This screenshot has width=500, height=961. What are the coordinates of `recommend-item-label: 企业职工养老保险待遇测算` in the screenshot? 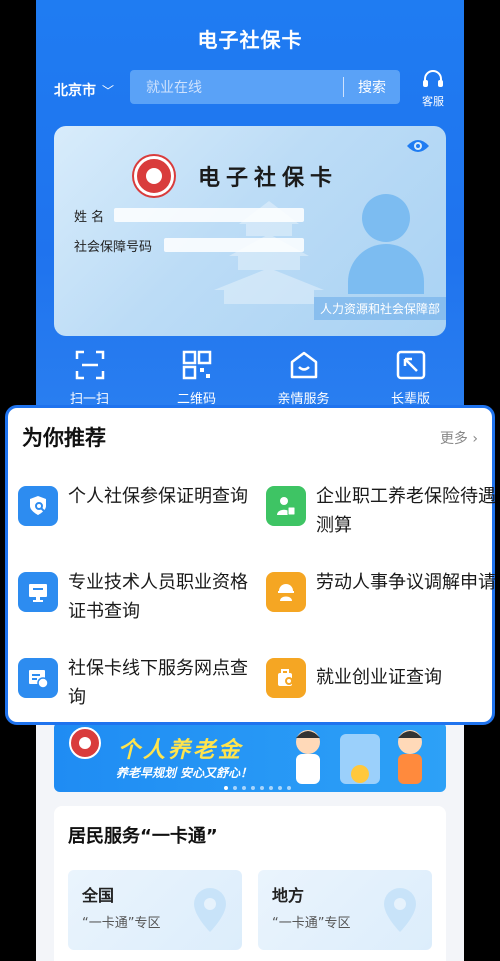 It's located at (406, 511).